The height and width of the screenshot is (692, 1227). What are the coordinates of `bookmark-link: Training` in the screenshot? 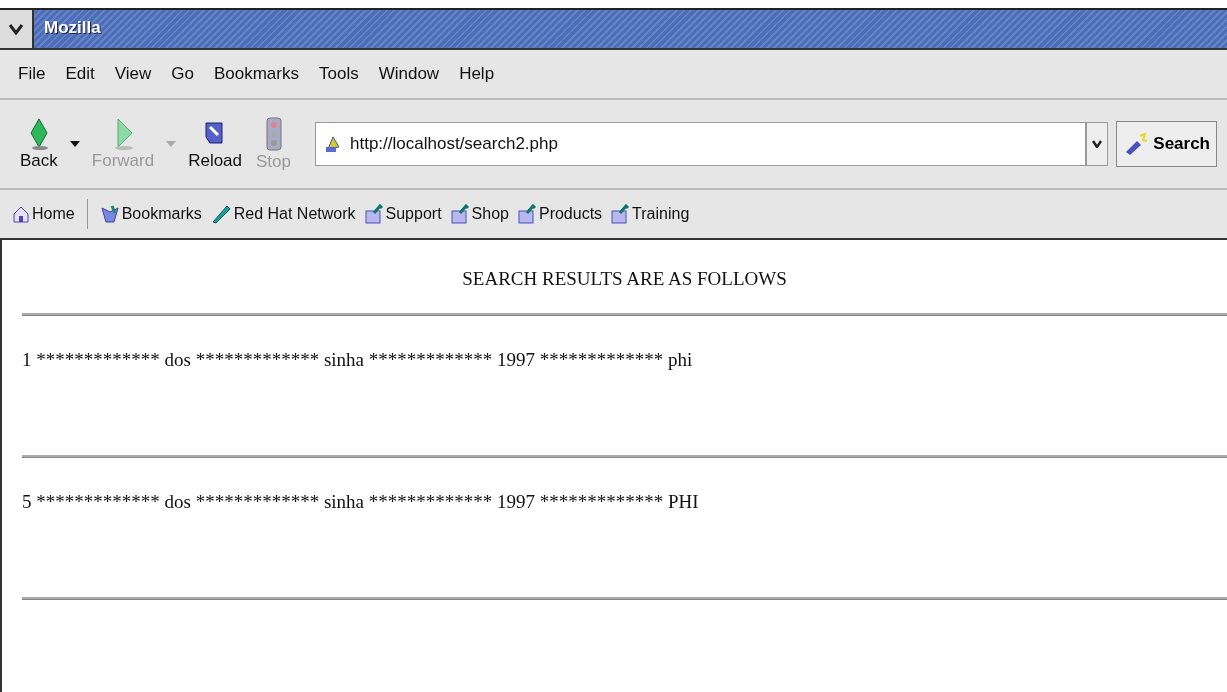 It's located at (650, 214).